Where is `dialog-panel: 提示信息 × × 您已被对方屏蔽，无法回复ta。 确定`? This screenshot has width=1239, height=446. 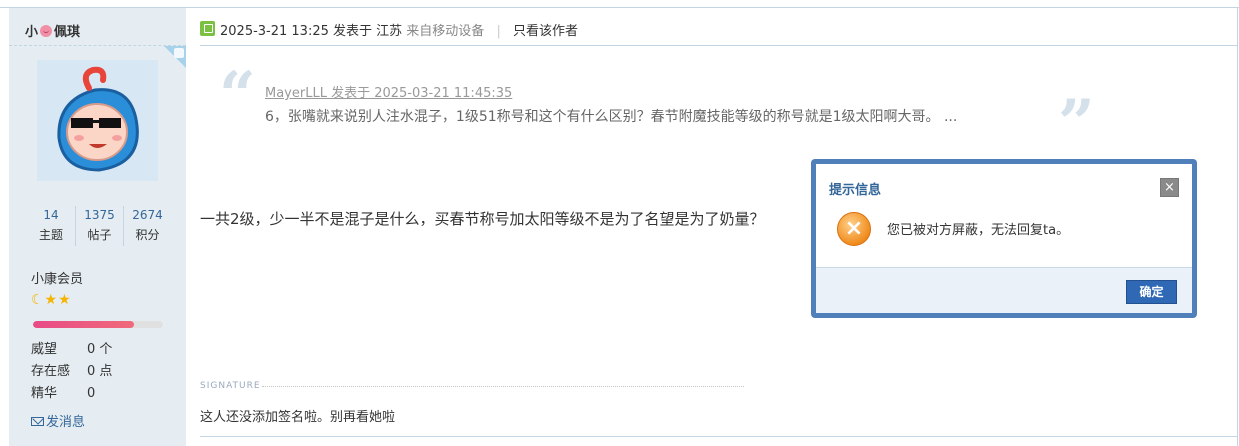
dialog-panel: 提示信息 × × 您已被对方屏蔽，无法回复ta。 确定 is located at coordinates (1004, 238).